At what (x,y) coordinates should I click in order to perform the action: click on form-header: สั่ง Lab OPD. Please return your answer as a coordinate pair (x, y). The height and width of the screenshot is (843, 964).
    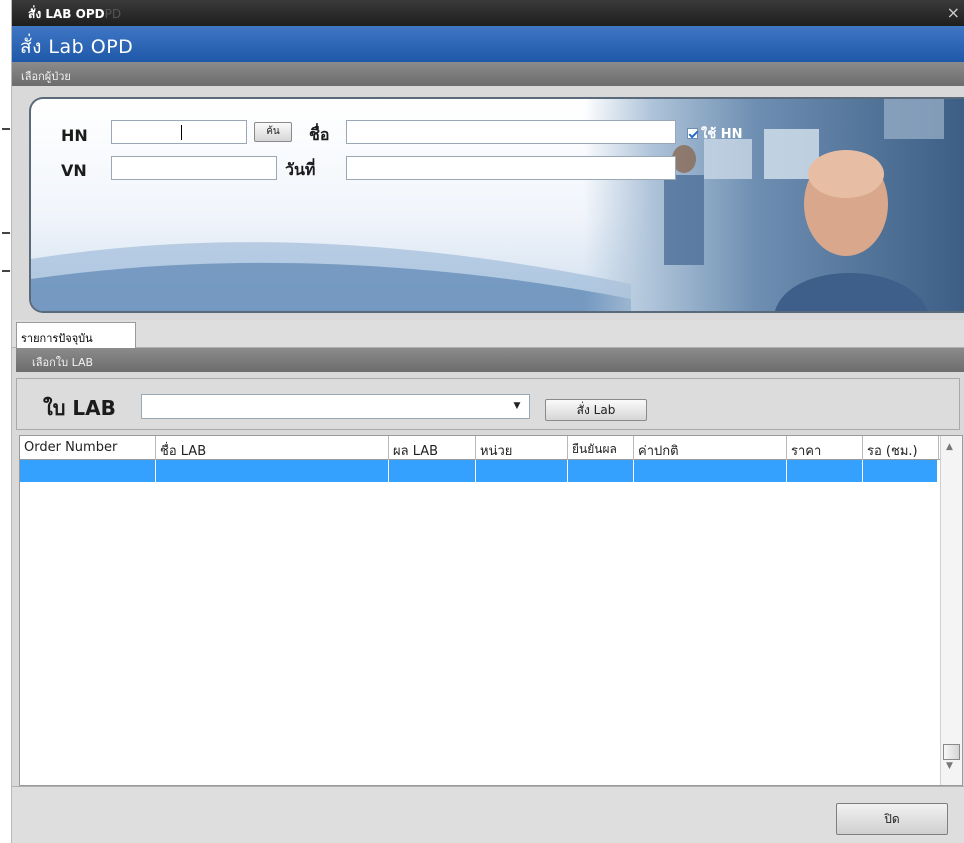
    Looking at the image, I should click on (488, 44).